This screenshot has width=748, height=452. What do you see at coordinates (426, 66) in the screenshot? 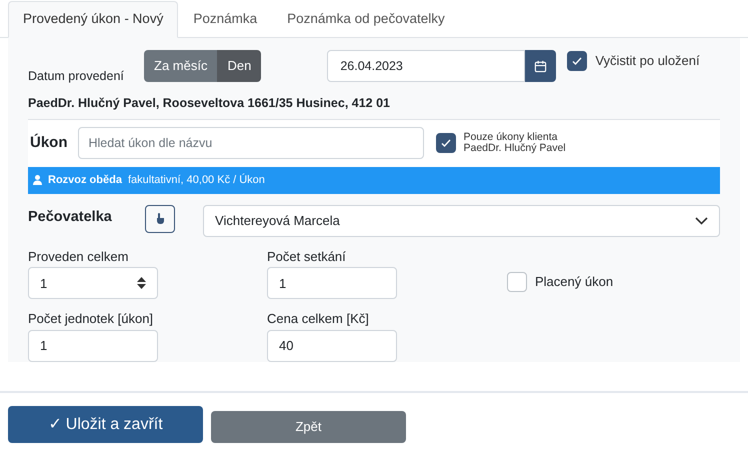
I see `date-field: 26.04.2023` at bounding box center [426, 66].